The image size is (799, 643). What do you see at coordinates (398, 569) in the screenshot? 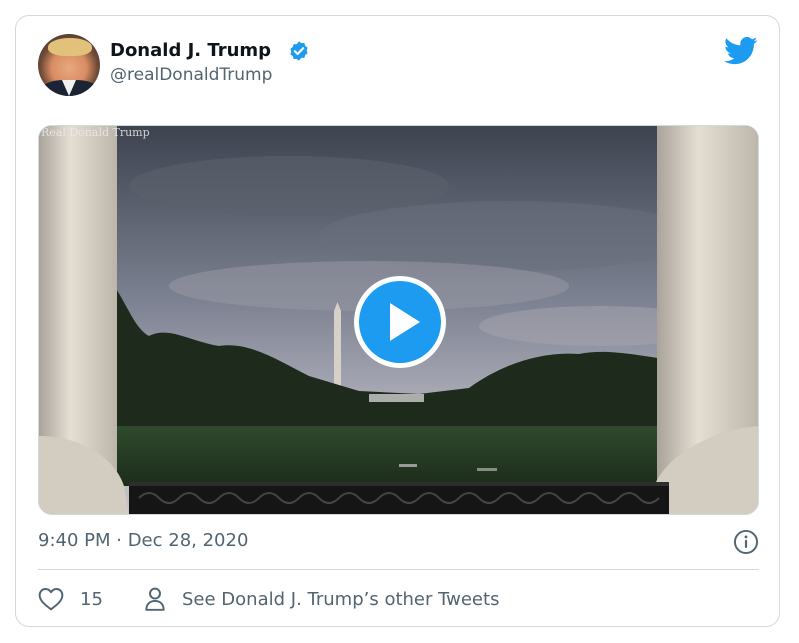
I see `divider` at bounding box center [398, 569].